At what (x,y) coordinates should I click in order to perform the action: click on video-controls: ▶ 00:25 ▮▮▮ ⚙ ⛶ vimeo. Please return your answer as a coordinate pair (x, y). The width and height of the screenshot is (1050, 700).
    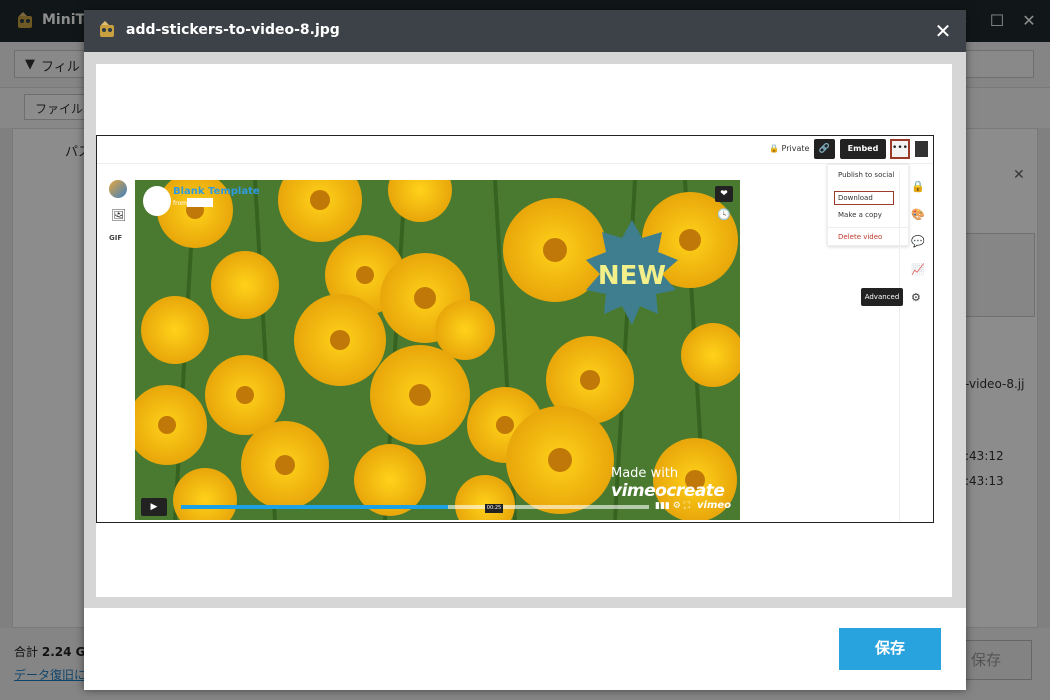
    Looking at the image, I should click on (437, 507).